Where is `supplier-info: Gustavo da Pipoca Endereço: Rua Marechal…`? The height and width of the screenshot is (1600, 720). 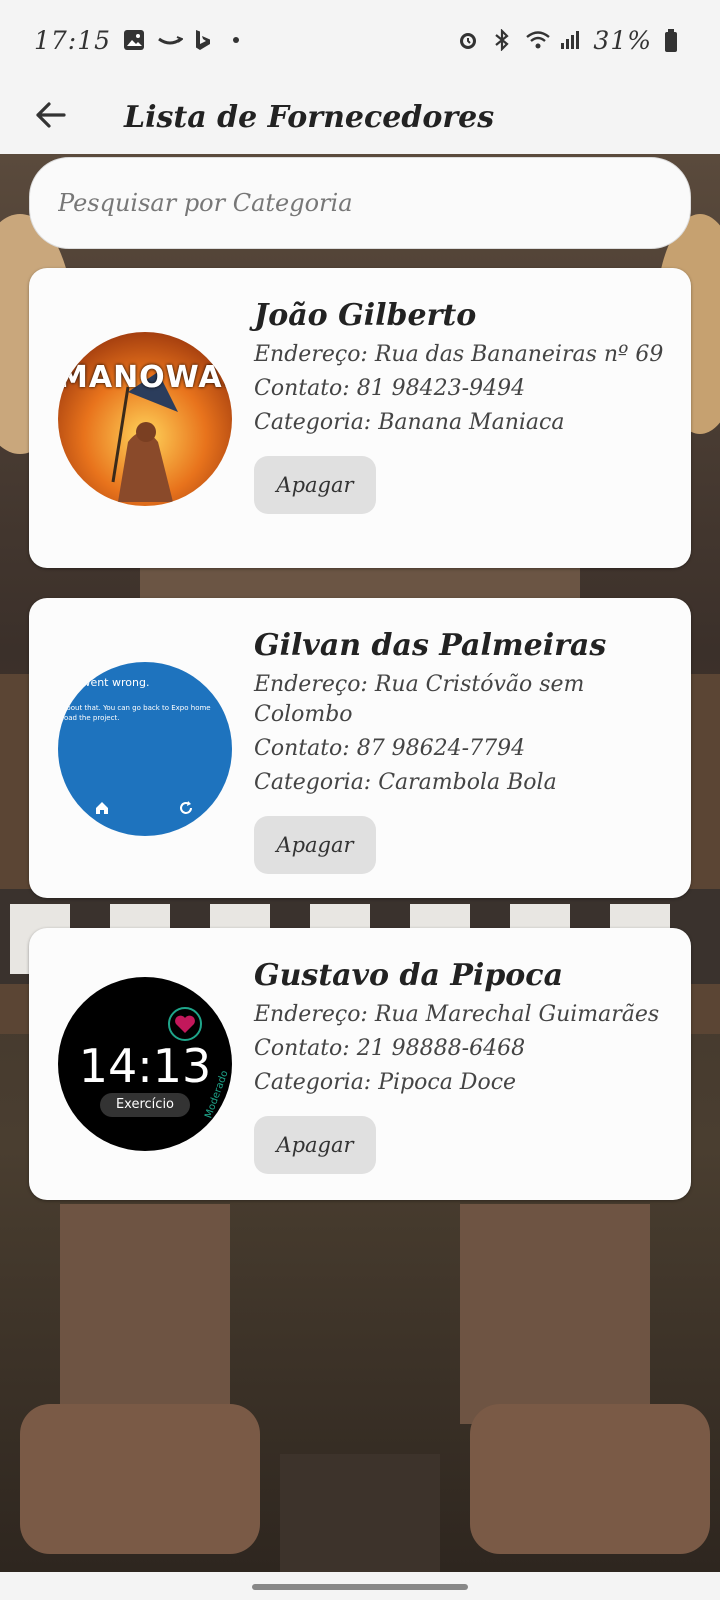 supplier-info: Gustavo da Pipoca Endereço: Rua Marechal… is located at coordinates (464, 1066).